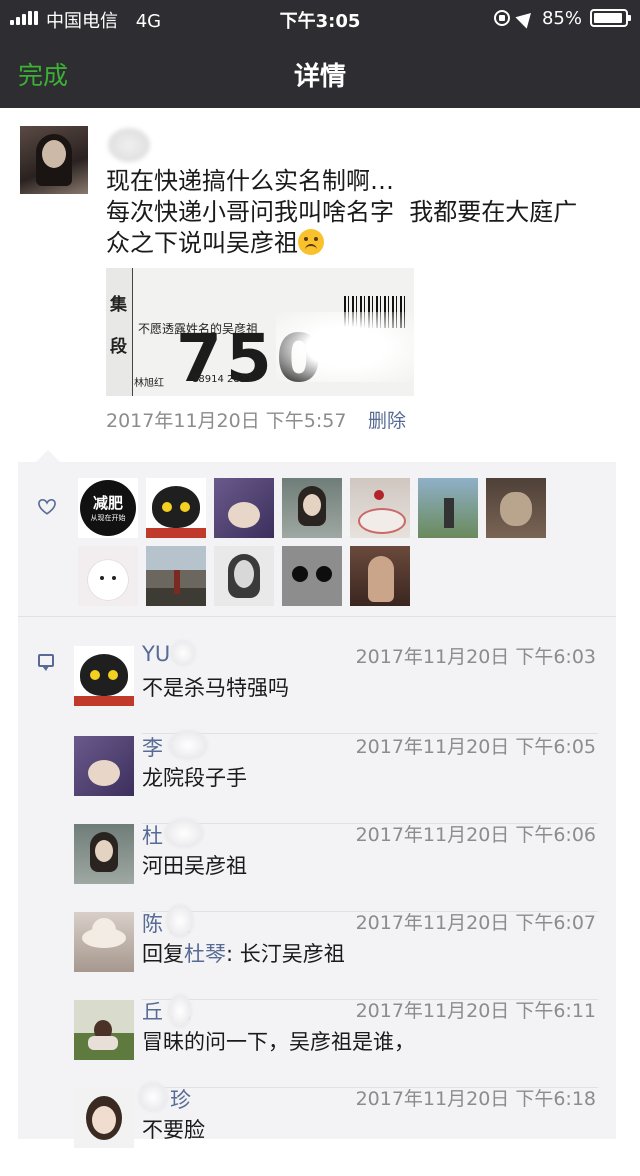 This screenshot has width=640, height=1176. I want to click on celebrity-portrait-avatar, so click(244, 576).